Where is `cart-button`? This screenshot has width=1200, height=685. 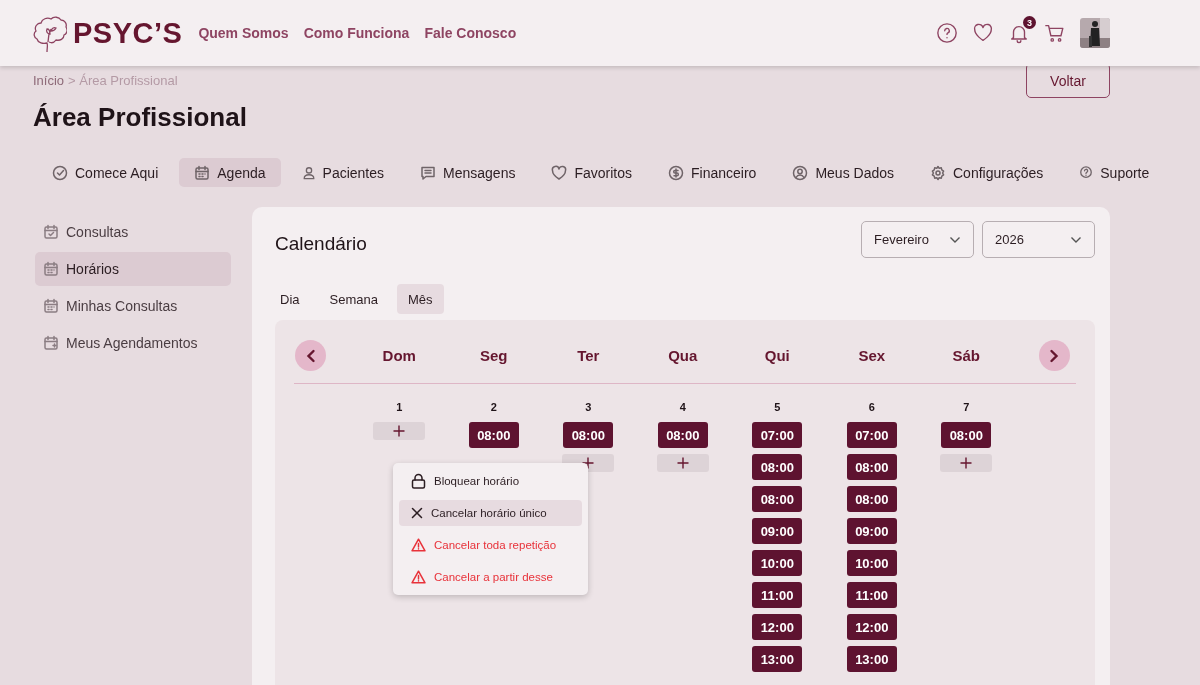
cart-button is located at coordinates (1055, 33).